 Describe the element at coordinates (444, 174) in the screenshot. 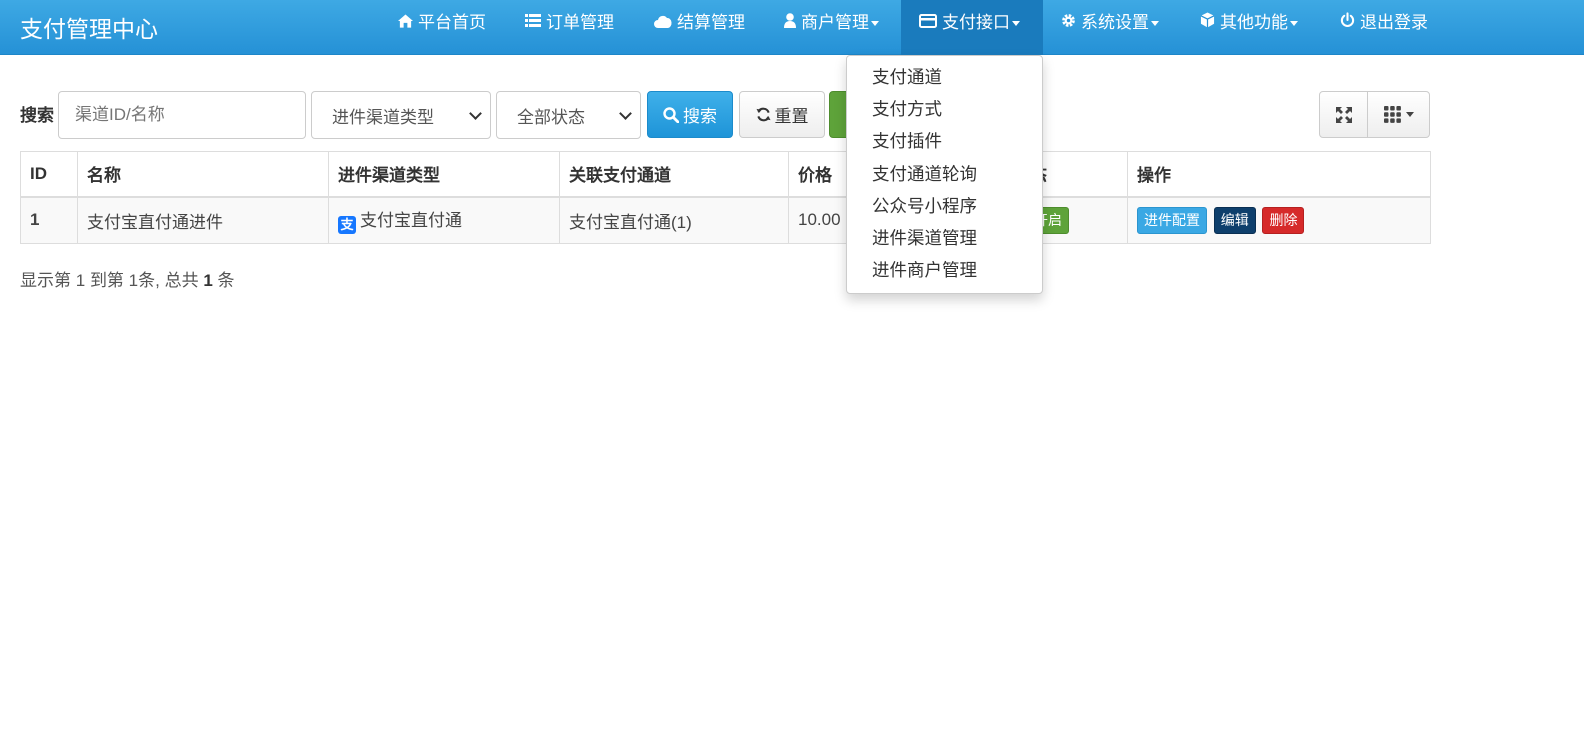

I see `column-header-channel-type: 进件渠道类型` at that location.